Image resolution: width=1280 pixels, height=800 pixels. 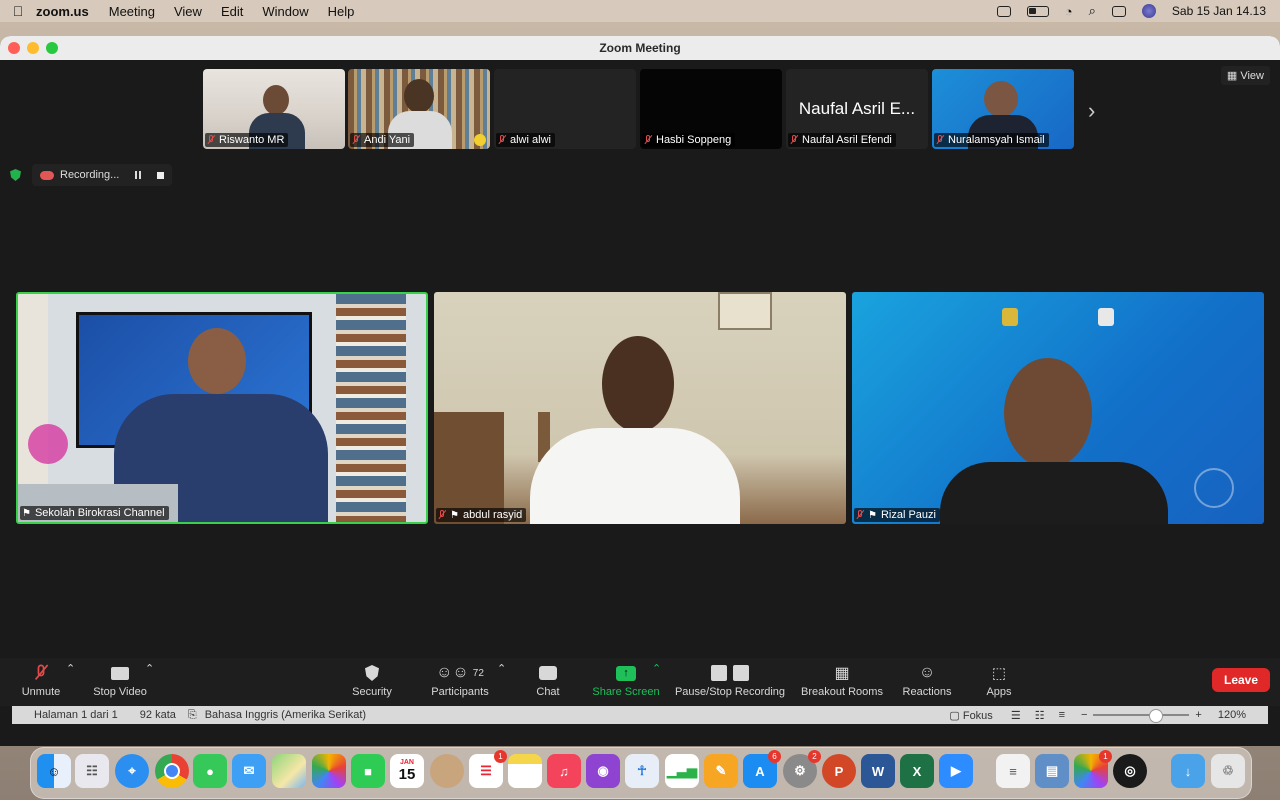 I want to click on battery-icon, so click(x=1037, y=11).